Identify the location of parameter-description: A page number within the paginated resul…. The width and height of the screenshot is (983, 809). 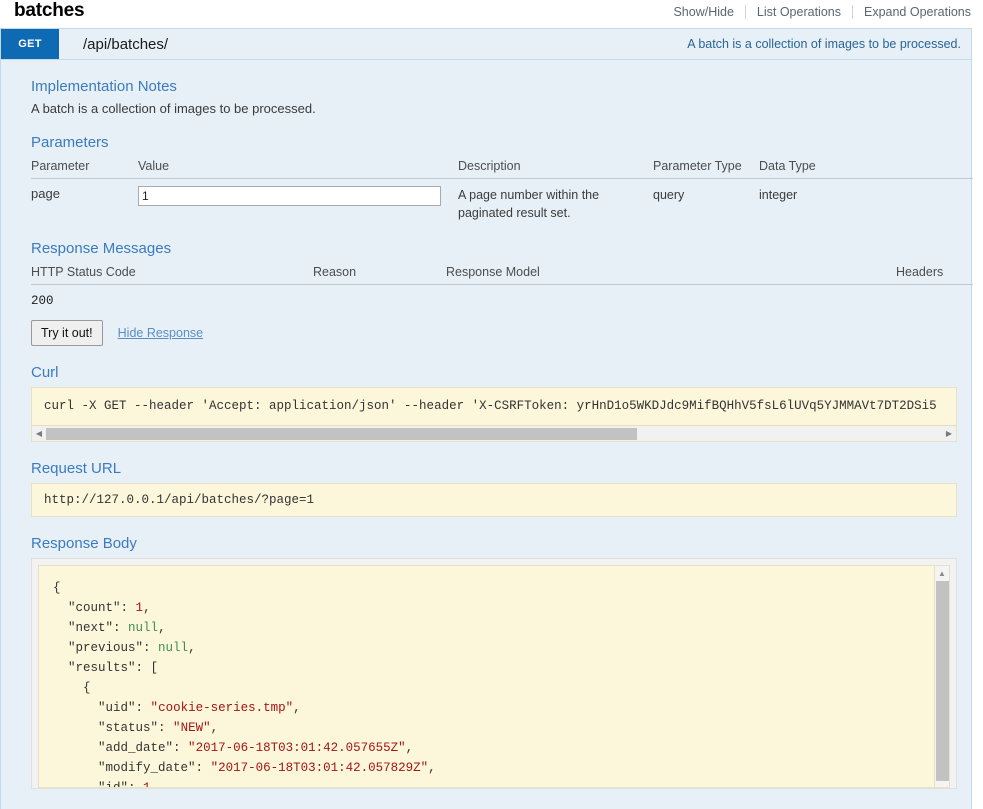
(529, 204).